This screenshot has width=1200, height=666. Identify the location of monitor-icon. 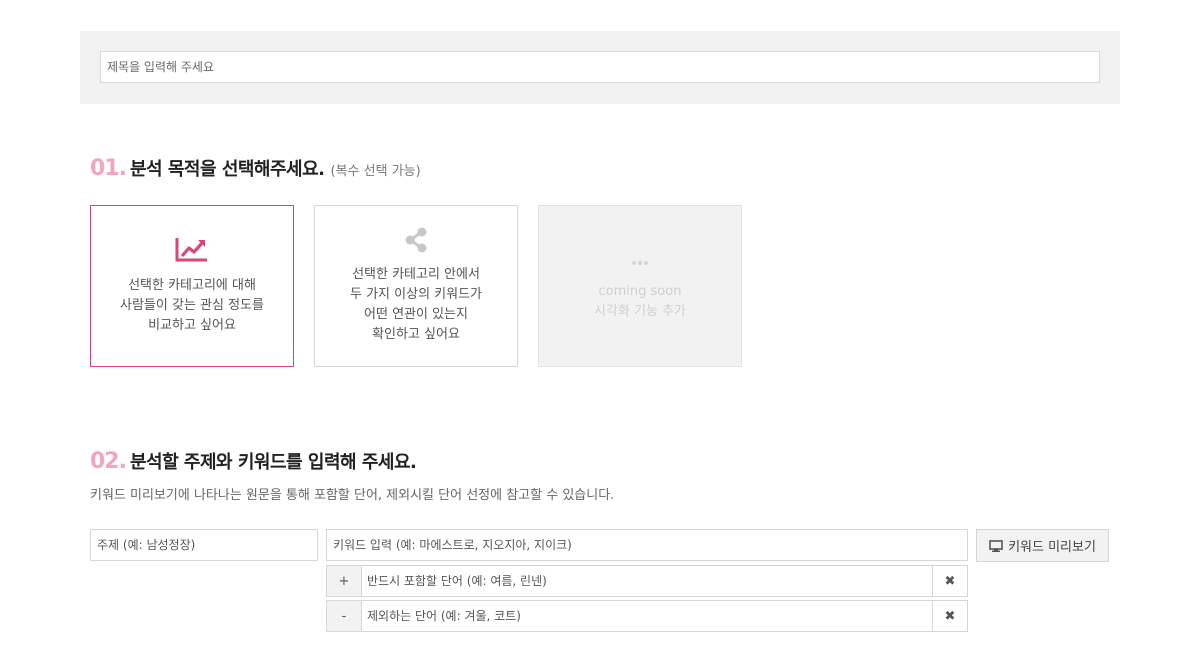
(996, 545).